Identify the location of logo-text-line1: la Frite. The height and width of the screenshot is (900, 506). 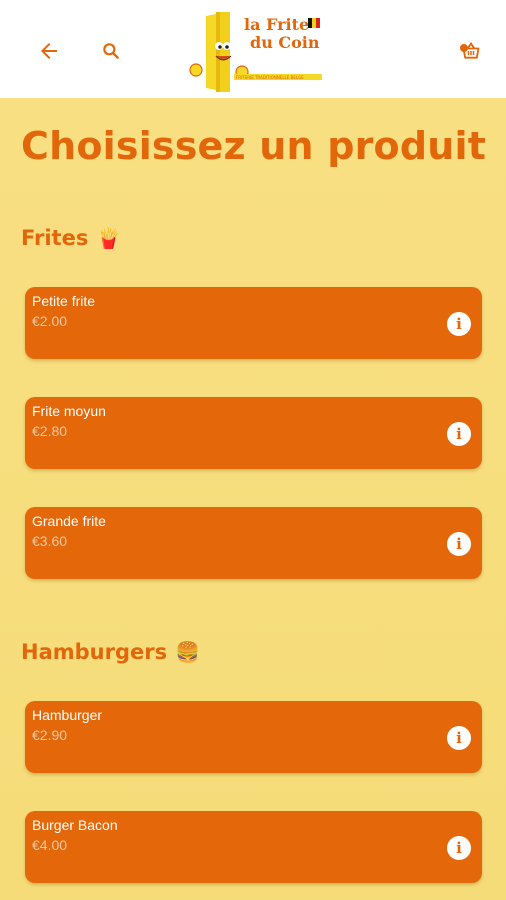
(276, 24).